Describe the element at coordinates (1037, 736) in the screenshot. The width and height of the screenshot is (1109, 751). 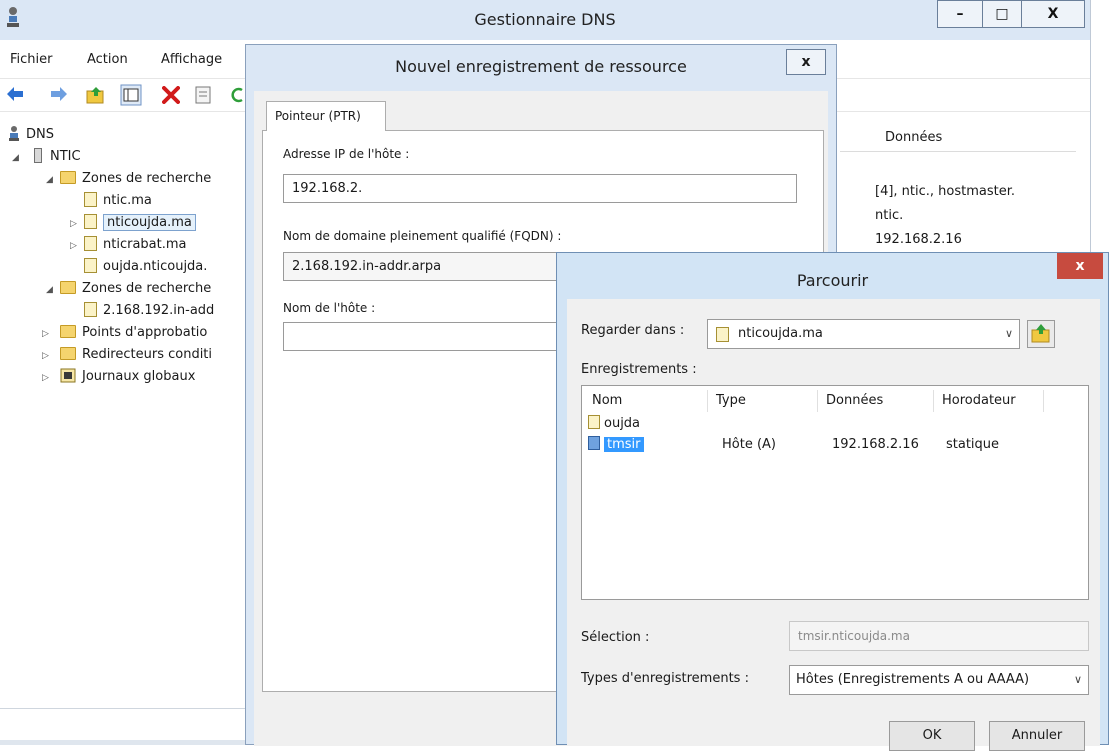
I see `cancel-button: Annuler` at that location.